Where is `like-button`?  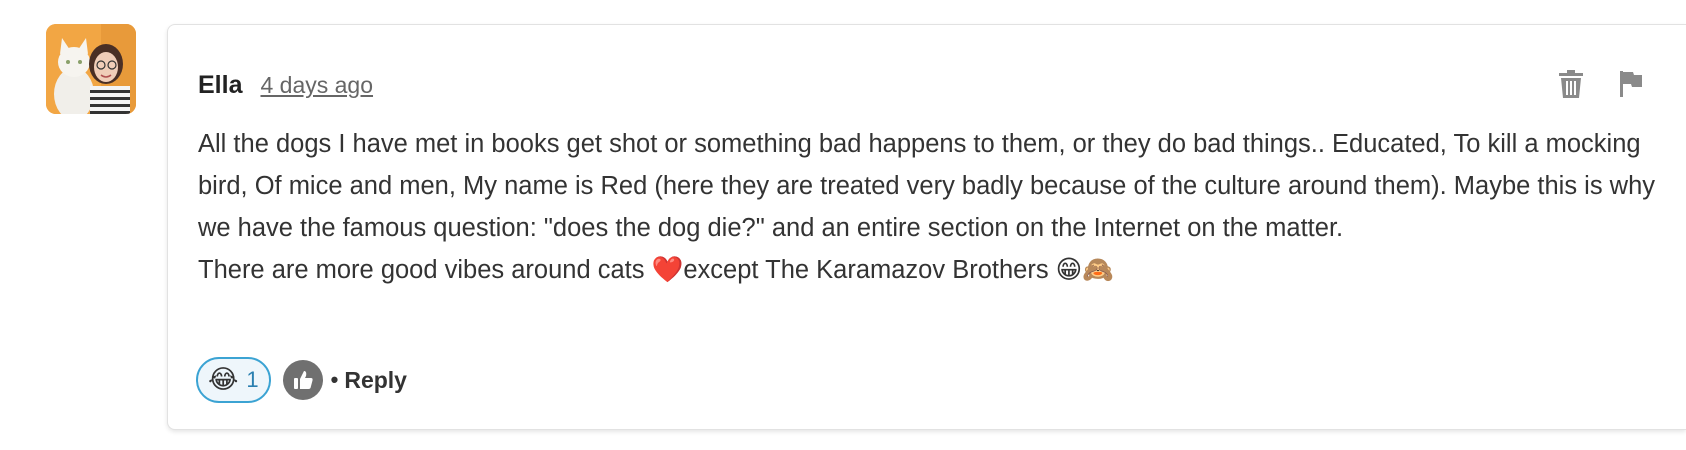
like-button is located at coordinates (302, 380).